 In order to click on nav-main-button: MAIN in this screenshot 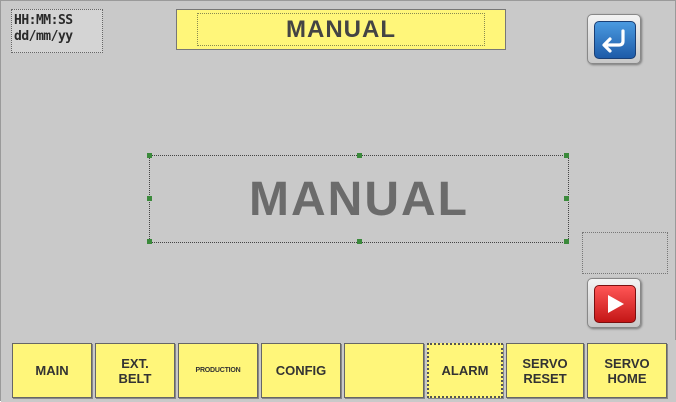, I will do `click(52, 370)`.